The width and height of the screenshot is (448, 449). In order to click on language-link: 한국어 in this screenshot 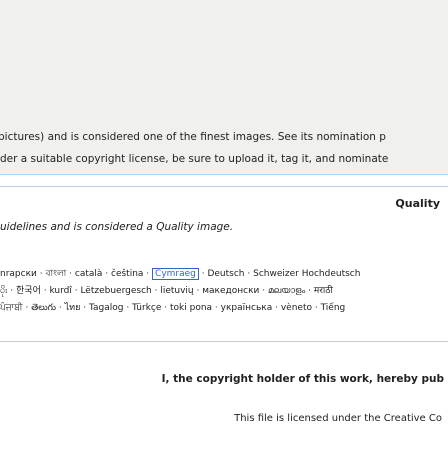, I will do `click(28, 291)`.